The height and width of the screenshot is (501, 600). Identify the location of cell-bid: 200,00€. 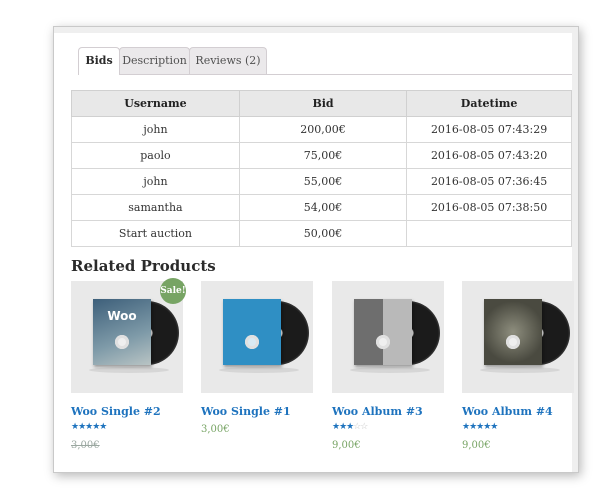
(323, 129).